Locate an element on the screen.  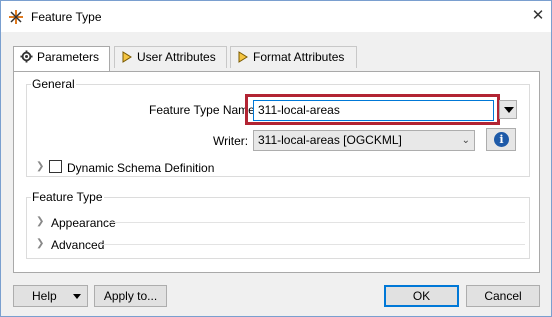
writer-value: 311-local-areas [OGCKML] is located at coordinates (330, 140).